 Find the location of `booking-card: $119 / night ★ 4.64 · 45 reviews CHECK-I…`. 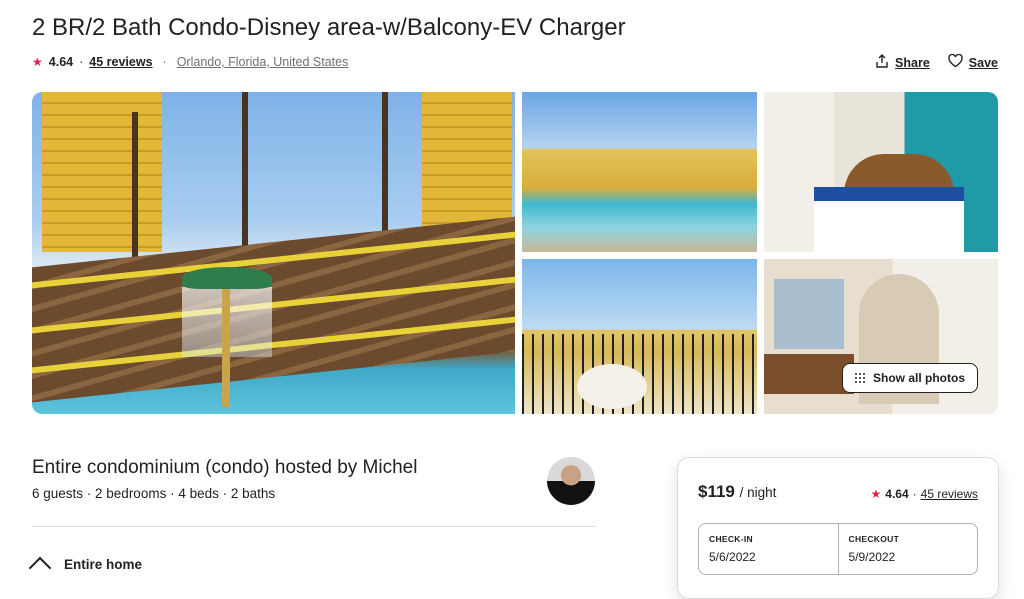

booking-card: $119 / night ★ 4.64 · 45 reviews CHECK-I… is located at coordinates (838, 528).